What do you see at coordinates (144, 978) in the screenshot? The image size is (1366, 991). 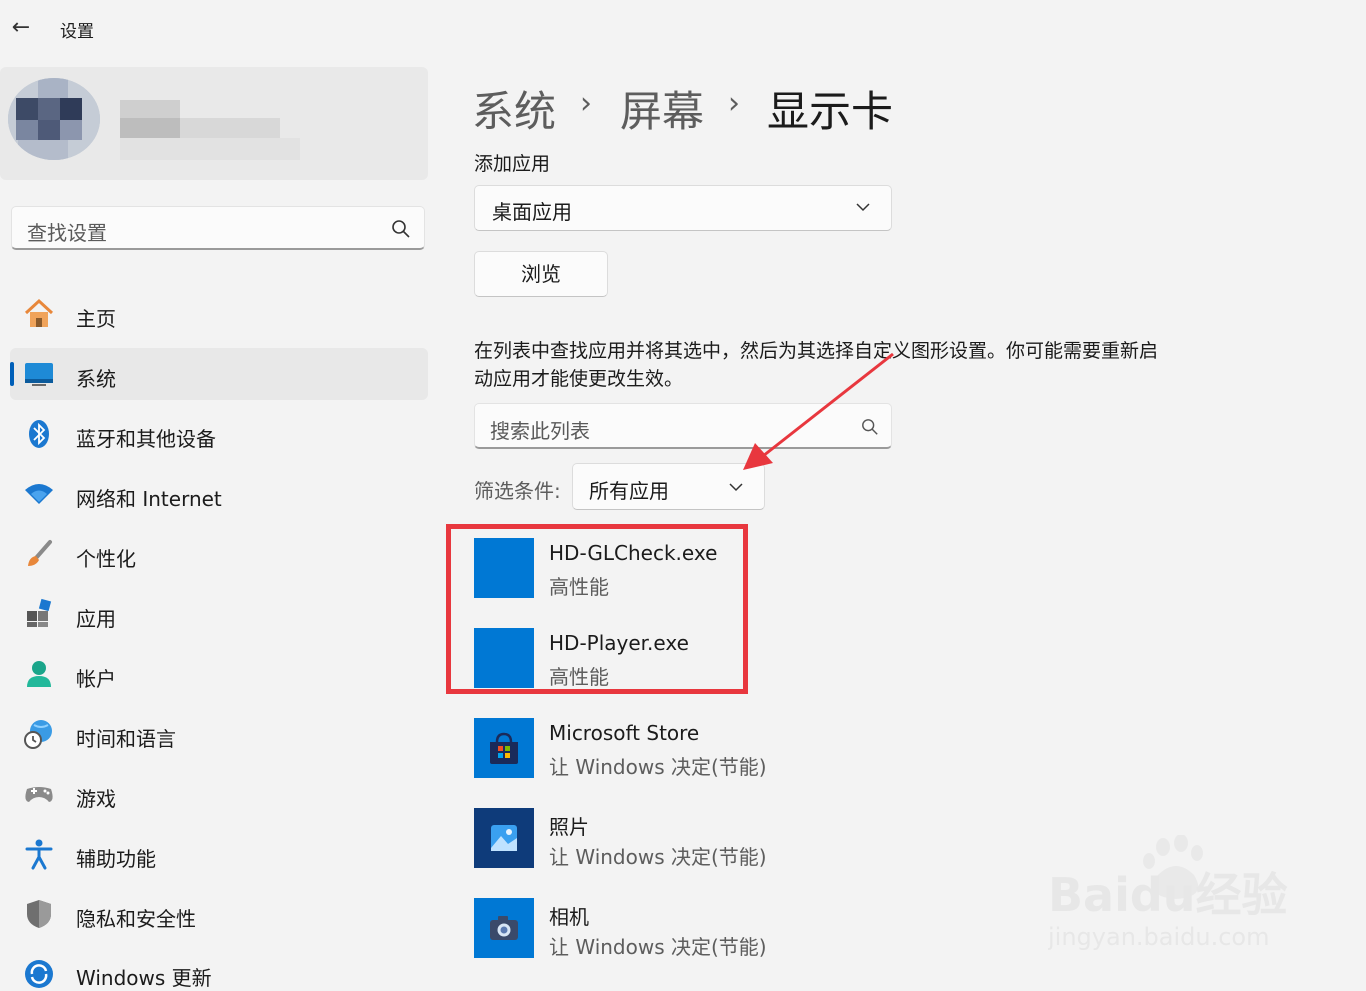 I see `sidebar-item-windows-update-label: Windows 更新` at bounding box center [144, 978].